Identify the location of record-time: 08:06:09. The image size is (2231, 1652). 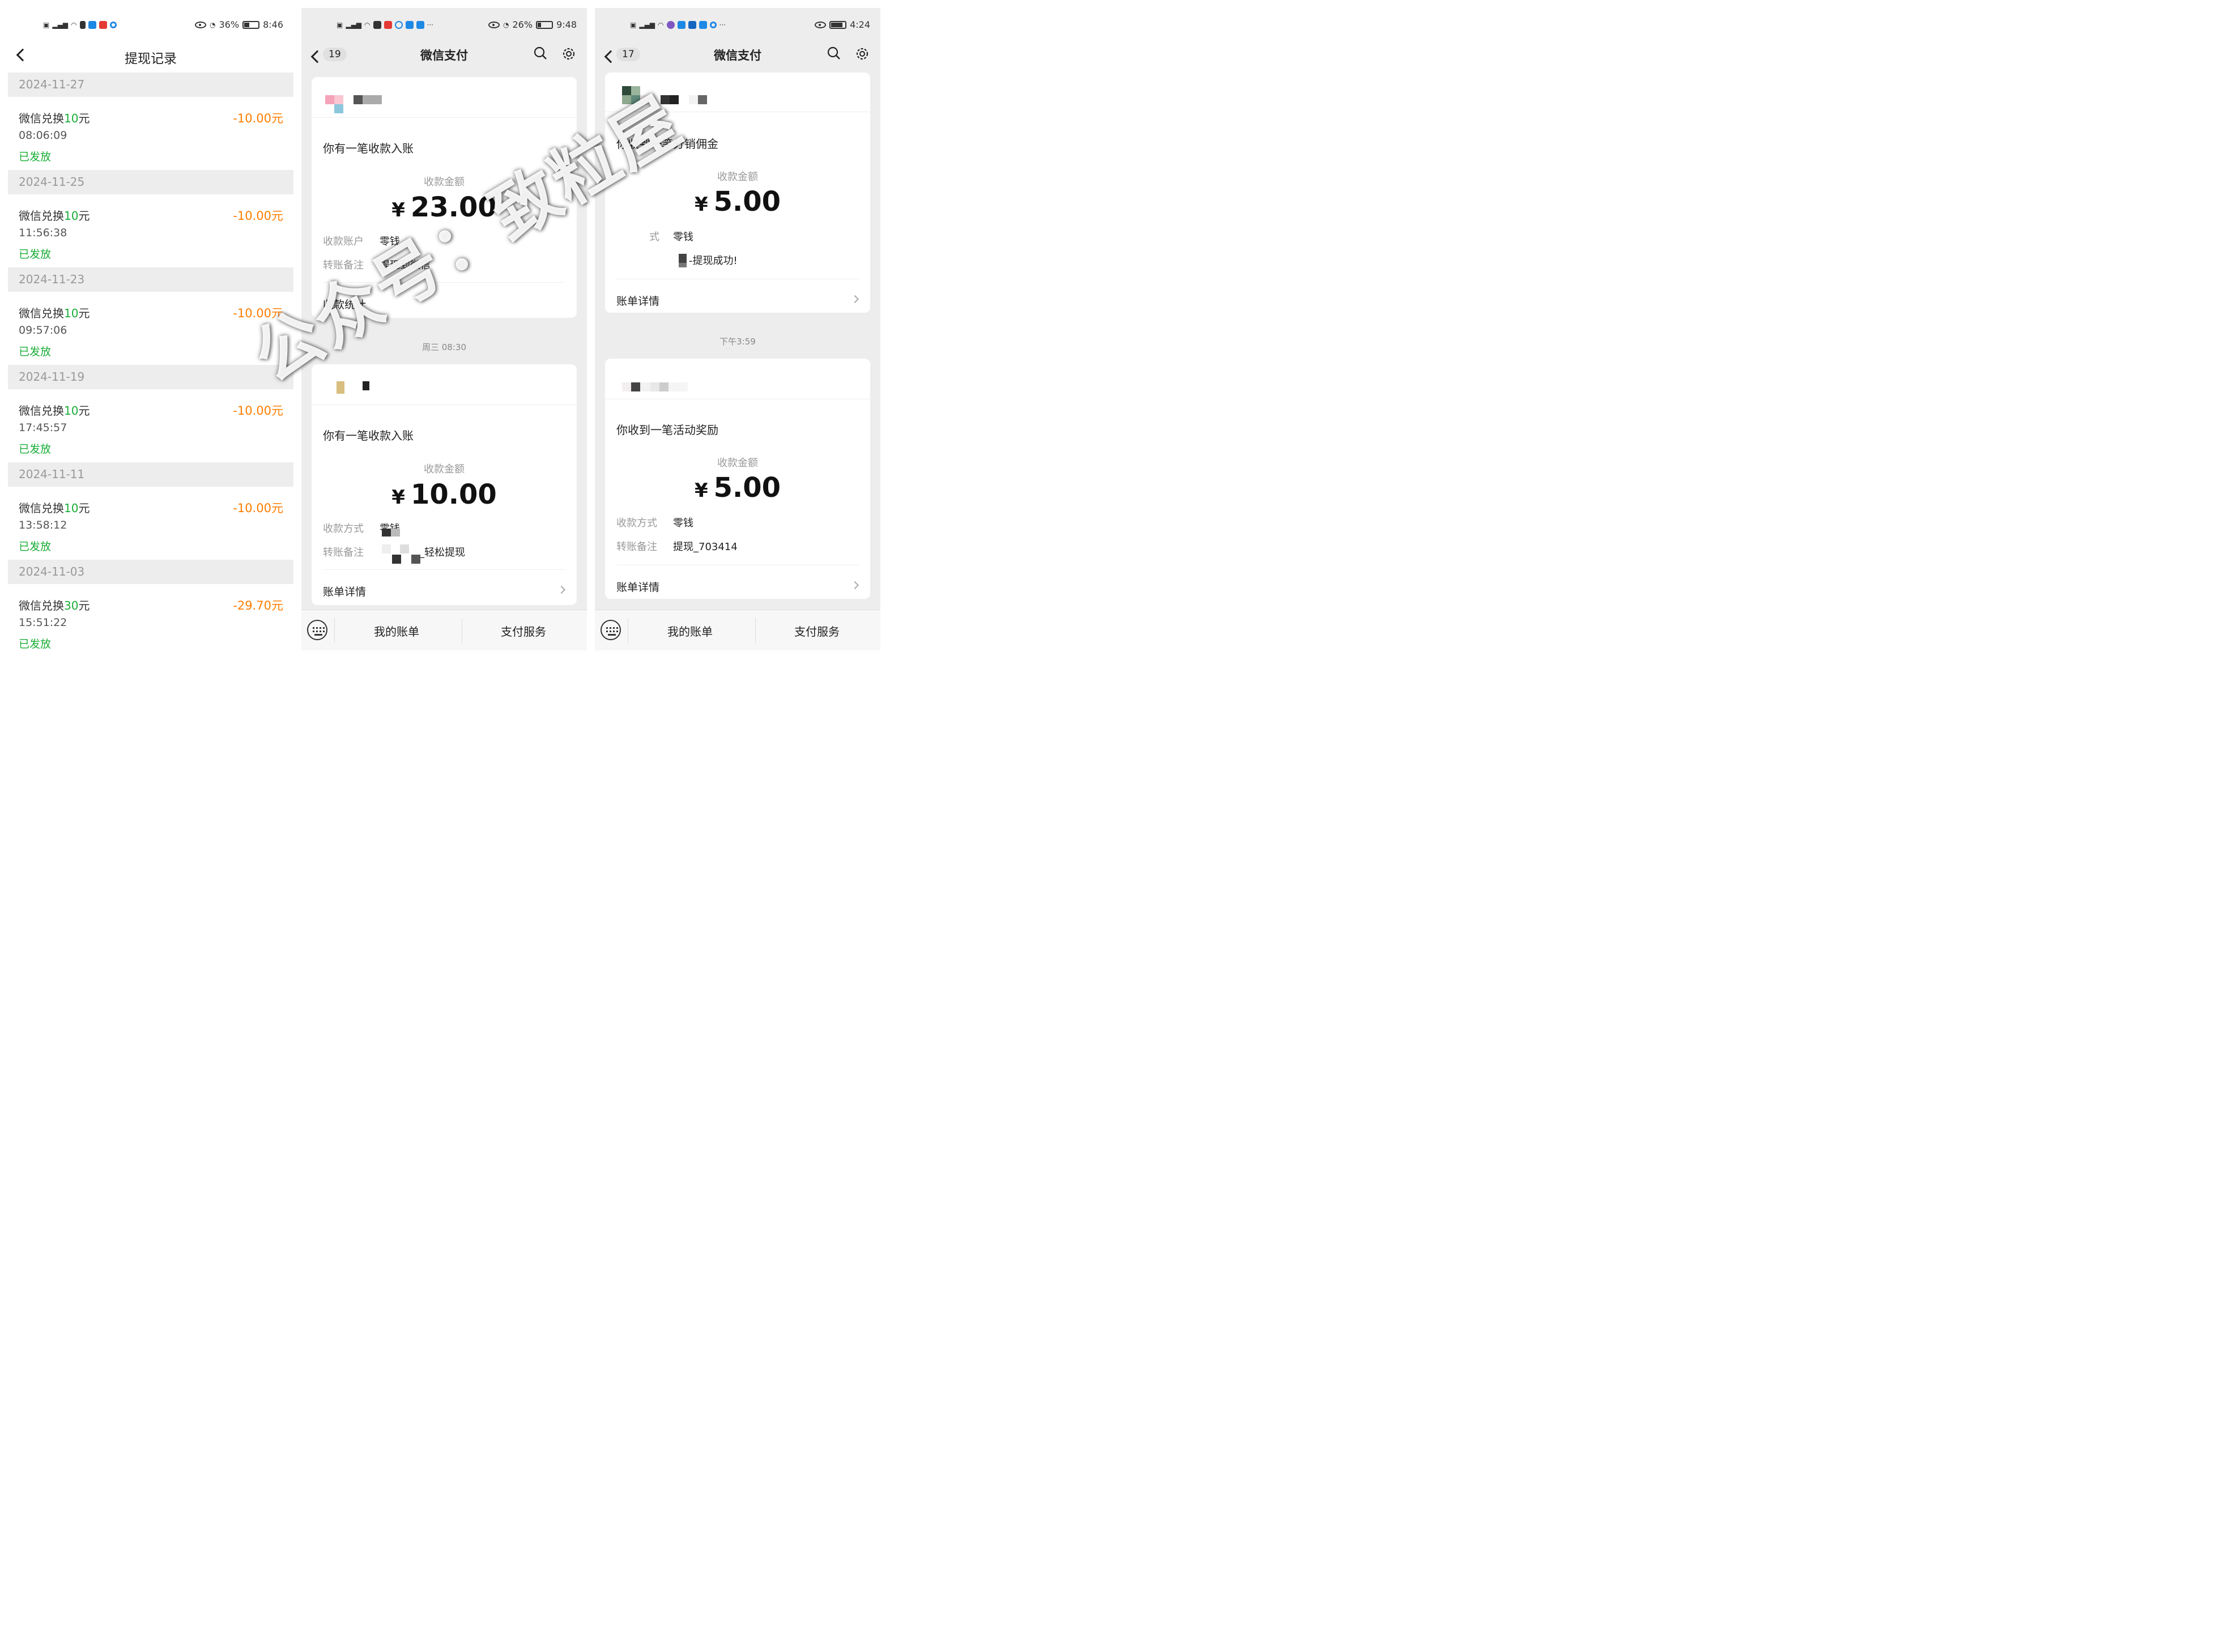
(43, 135).